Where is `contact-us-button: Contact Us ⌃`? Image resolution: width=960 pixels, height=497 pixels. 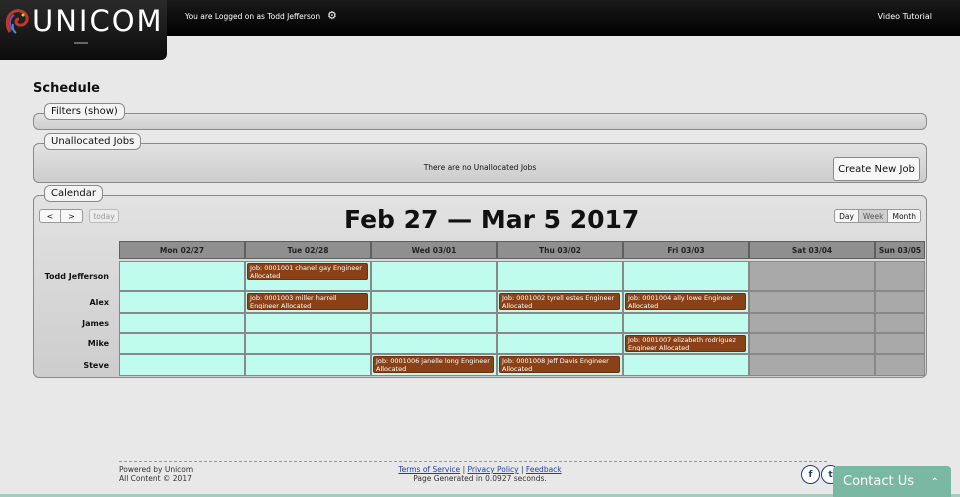
contact-us-button: Contact Us ⌃ is located at coordinates (892, 481).